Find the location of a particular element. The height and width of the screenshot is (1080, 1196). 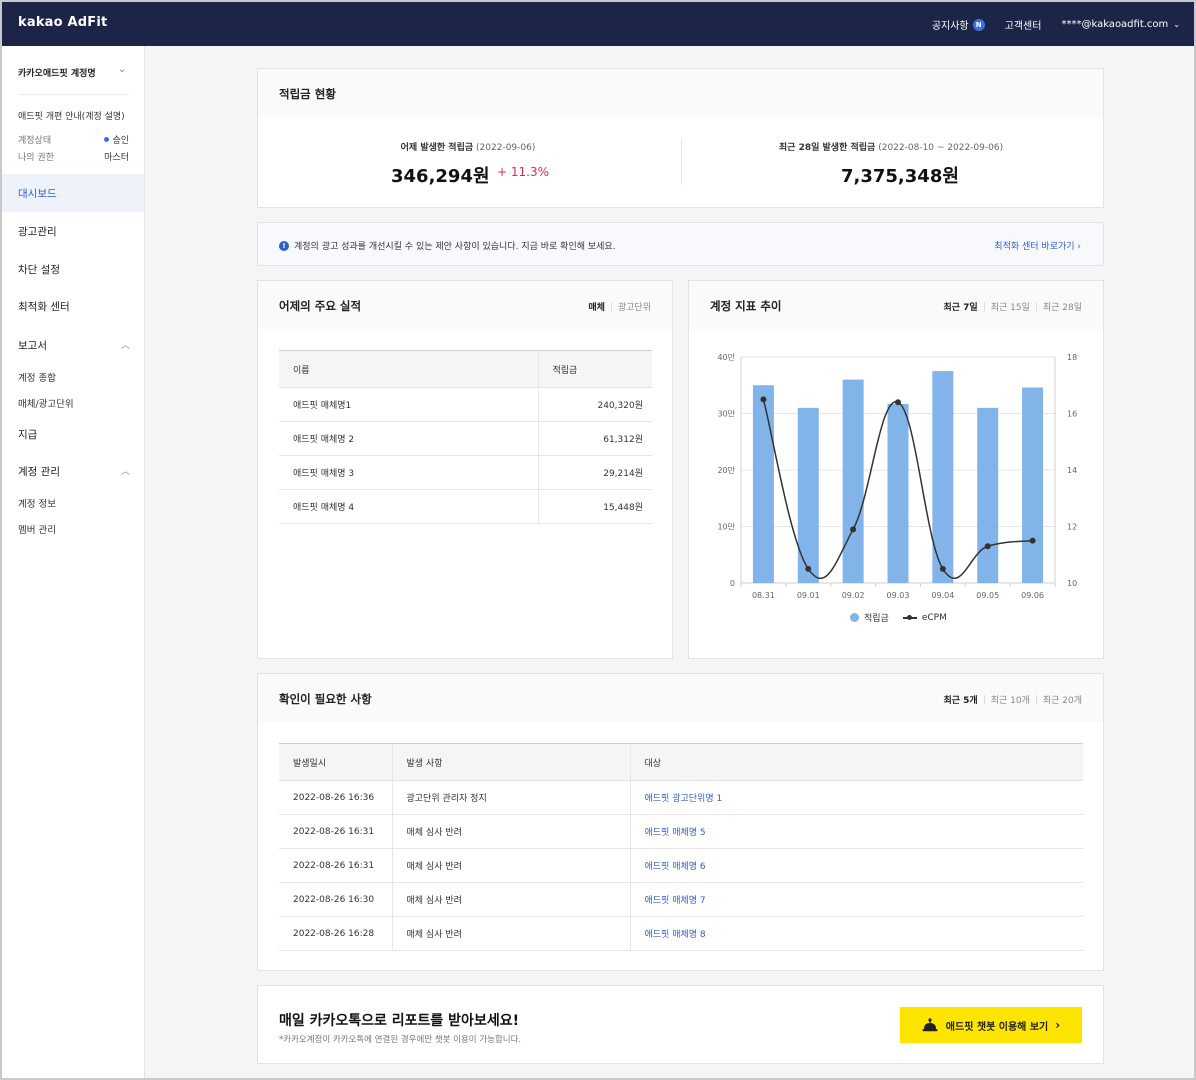

yesterday-delta: + 11.3% is located at coordinates (523, 172).